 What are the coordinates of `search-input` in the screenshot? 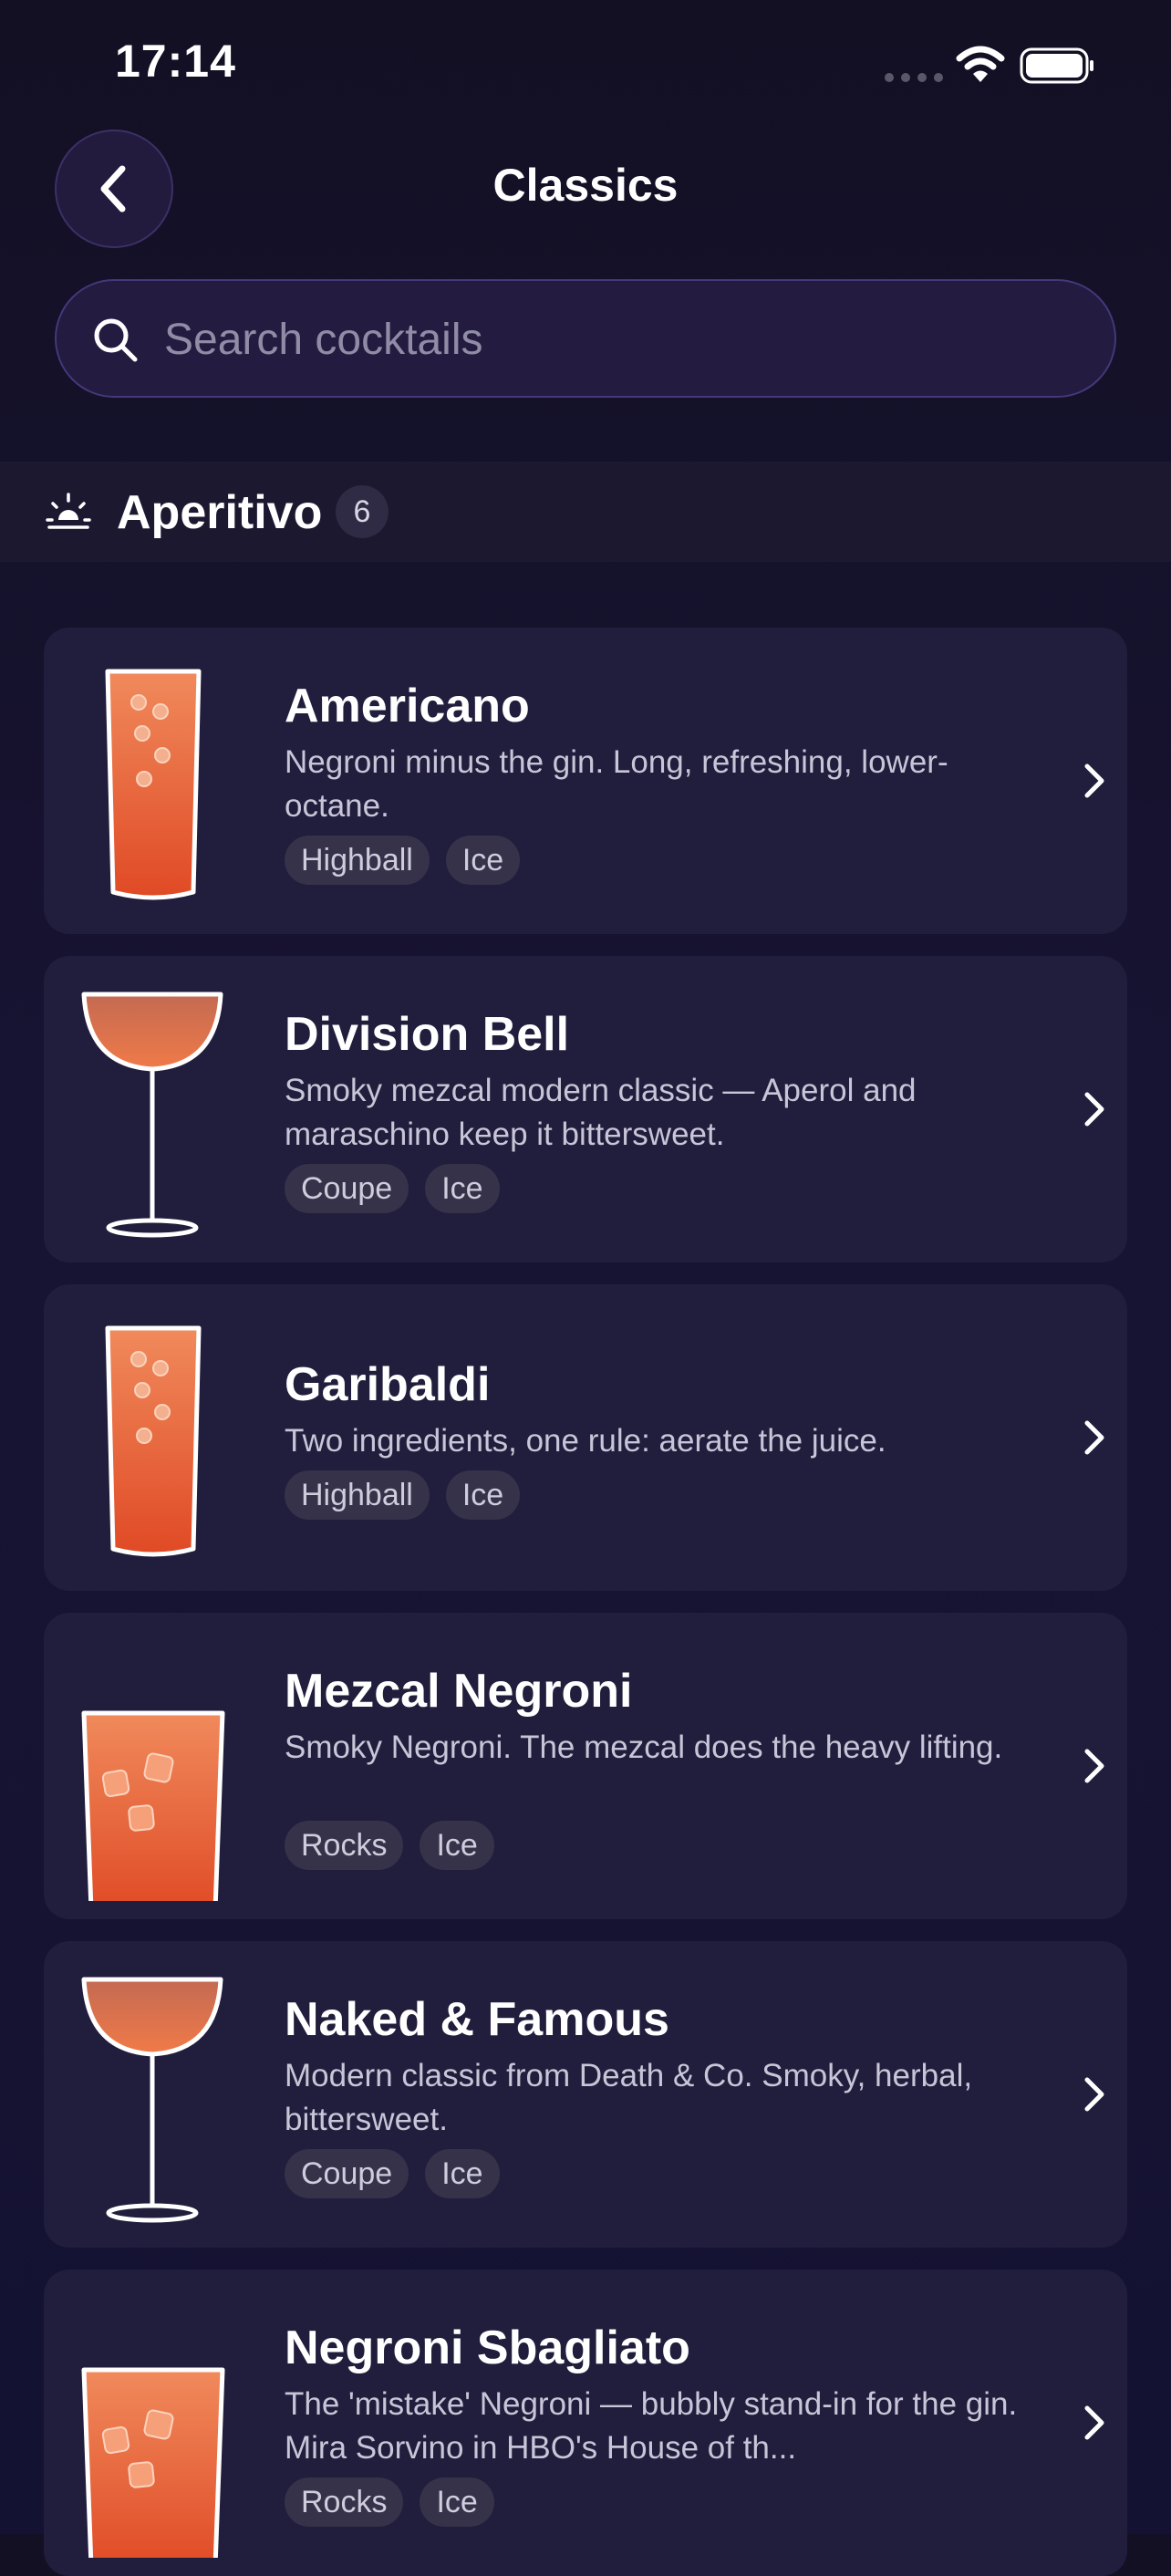 It's located at (620, 340).